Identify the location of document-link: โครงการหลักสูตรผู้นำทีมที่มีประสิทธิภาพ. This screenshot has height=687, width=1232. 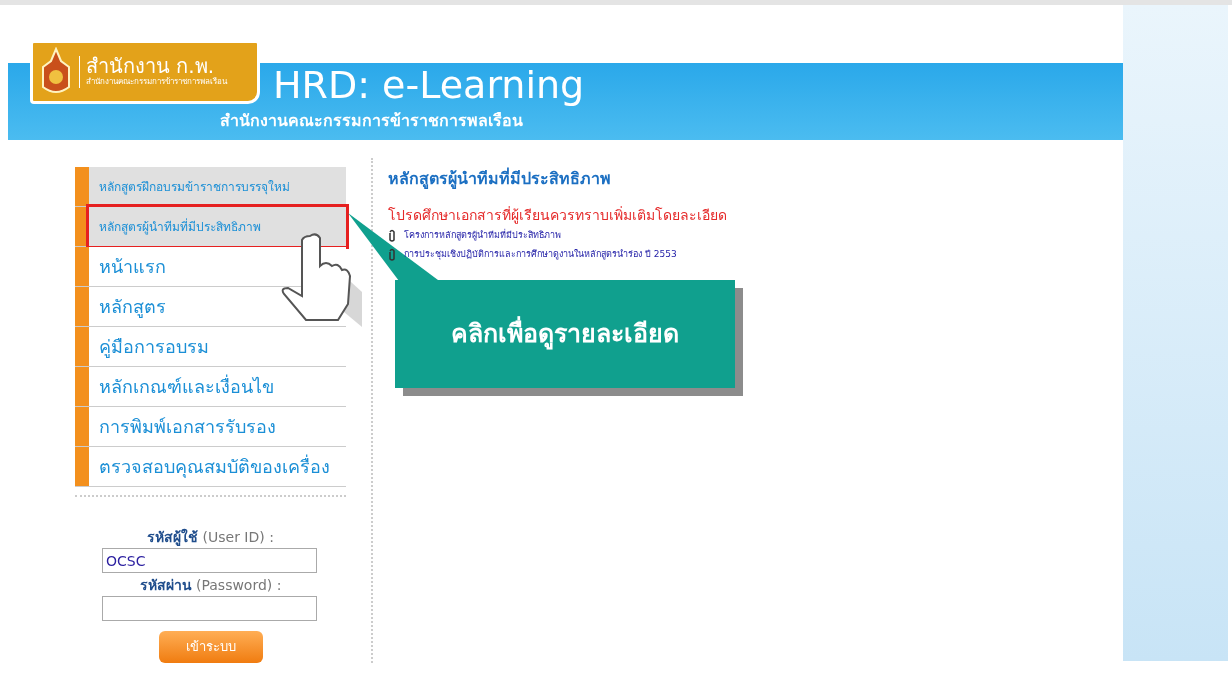
(482, 235).